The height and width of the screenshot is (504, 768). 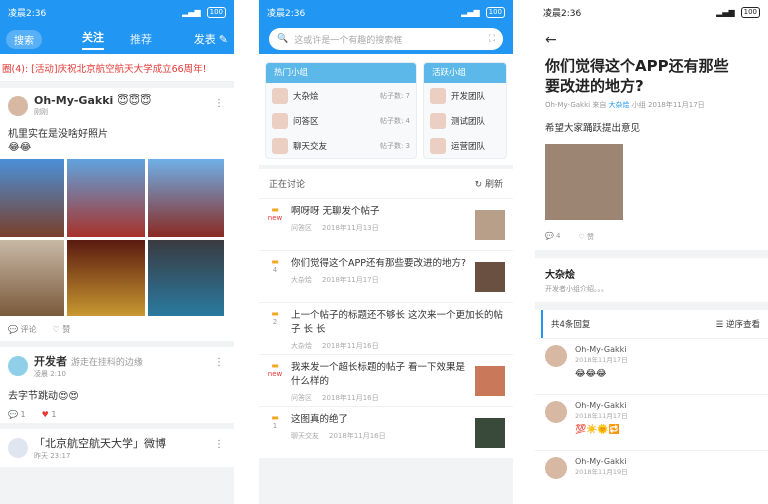 I want to click on active-groups: 活跃小组 开发团队 测试团队 运营团队, so click(x=465, y=110).